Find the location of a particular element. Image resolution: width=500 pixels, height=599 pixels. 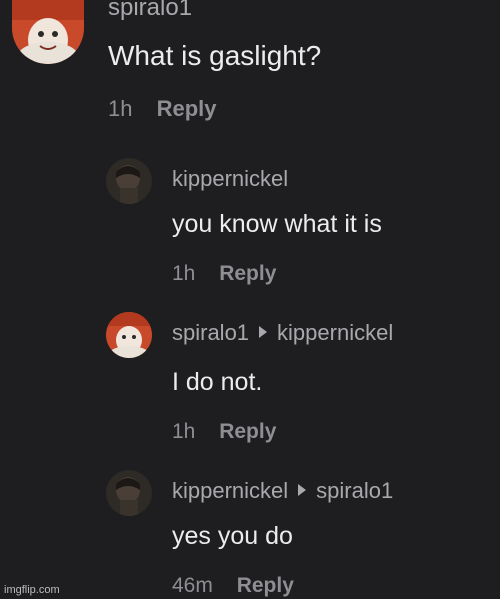

reply-to-username: kippernickel is located at coordinates (335, 332).